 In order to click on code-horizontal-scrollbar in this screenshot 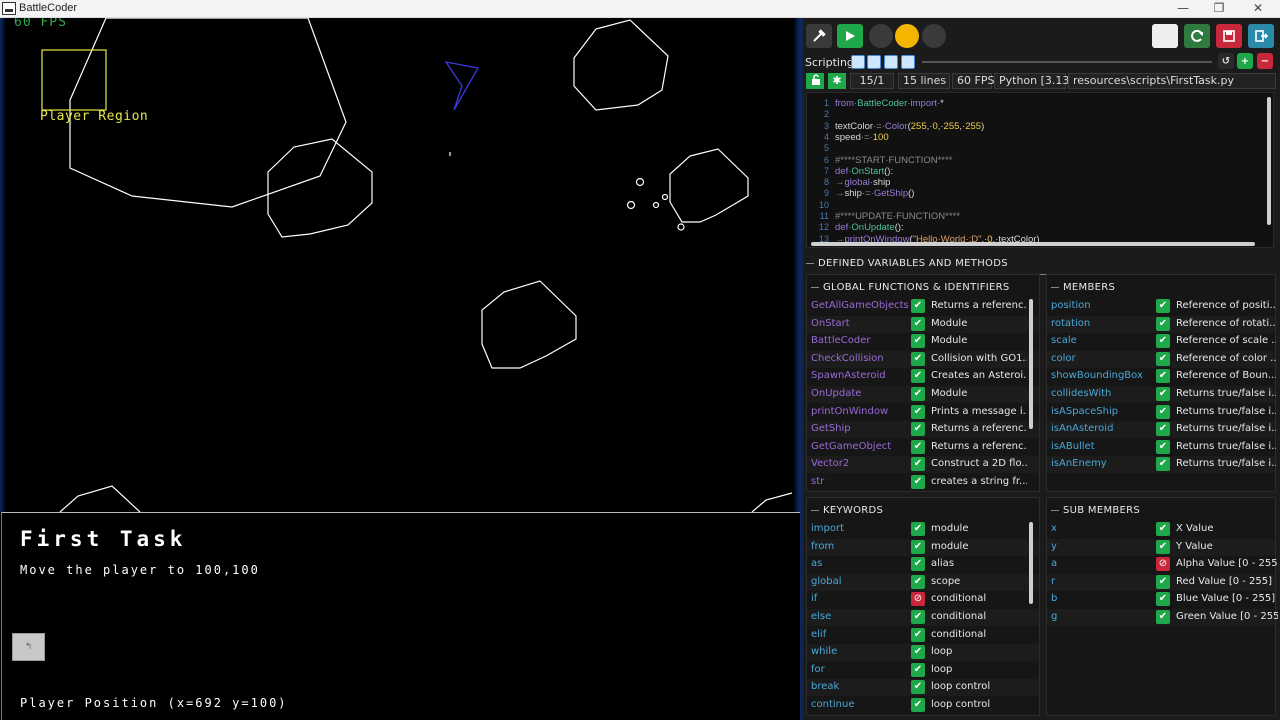, I will do `click(1033, 244)`.